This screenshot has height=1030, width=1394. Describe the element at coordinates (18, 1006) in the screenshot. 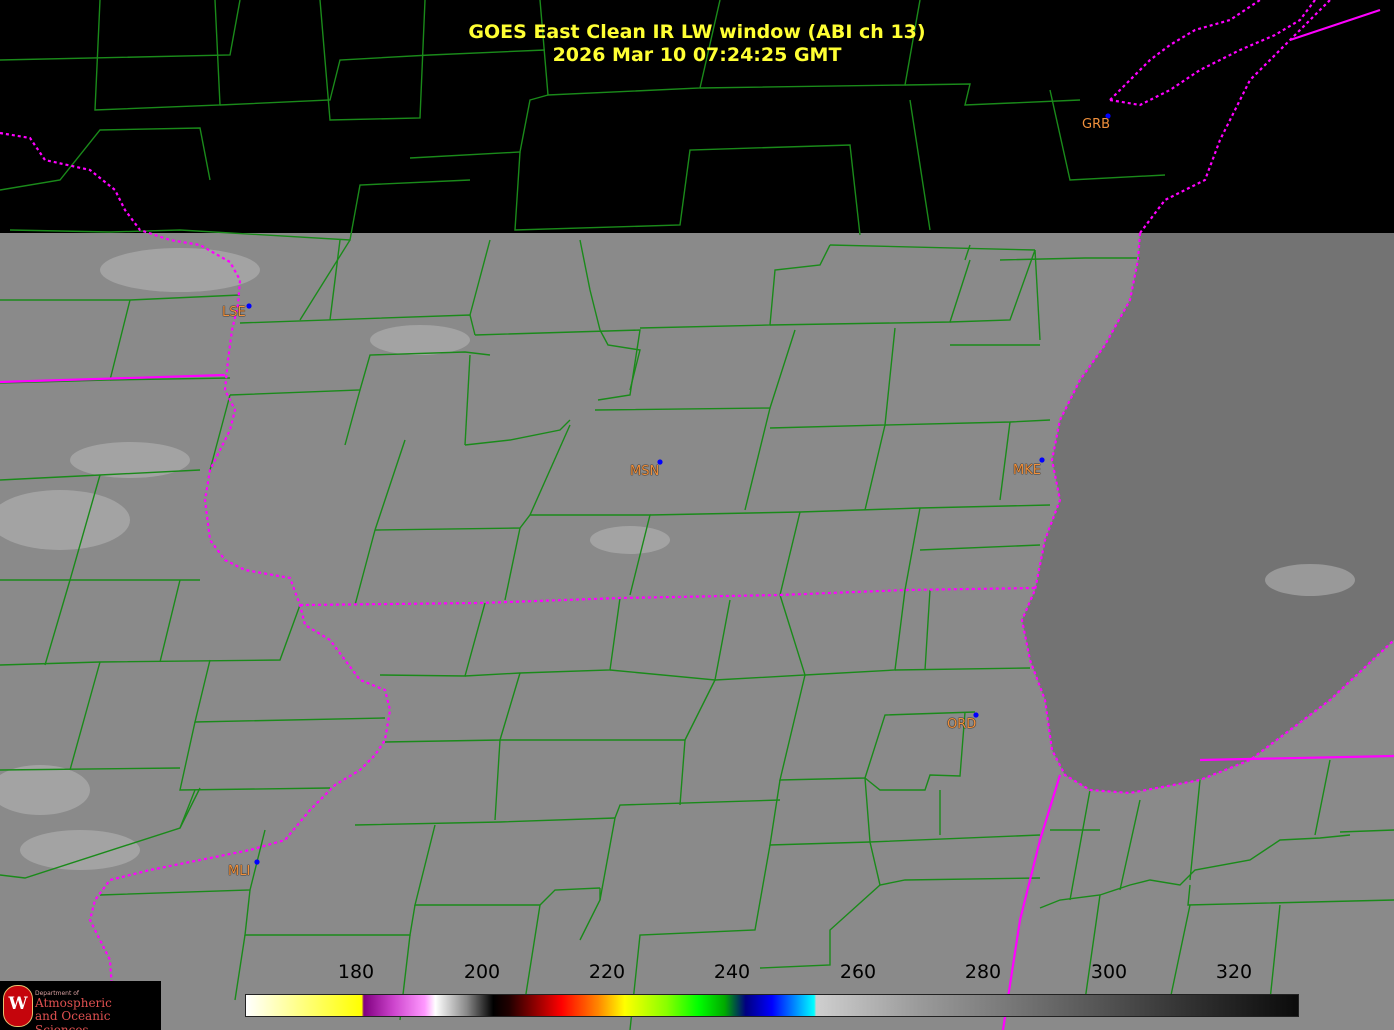

I see `uw-crest-icon: W` at that location.